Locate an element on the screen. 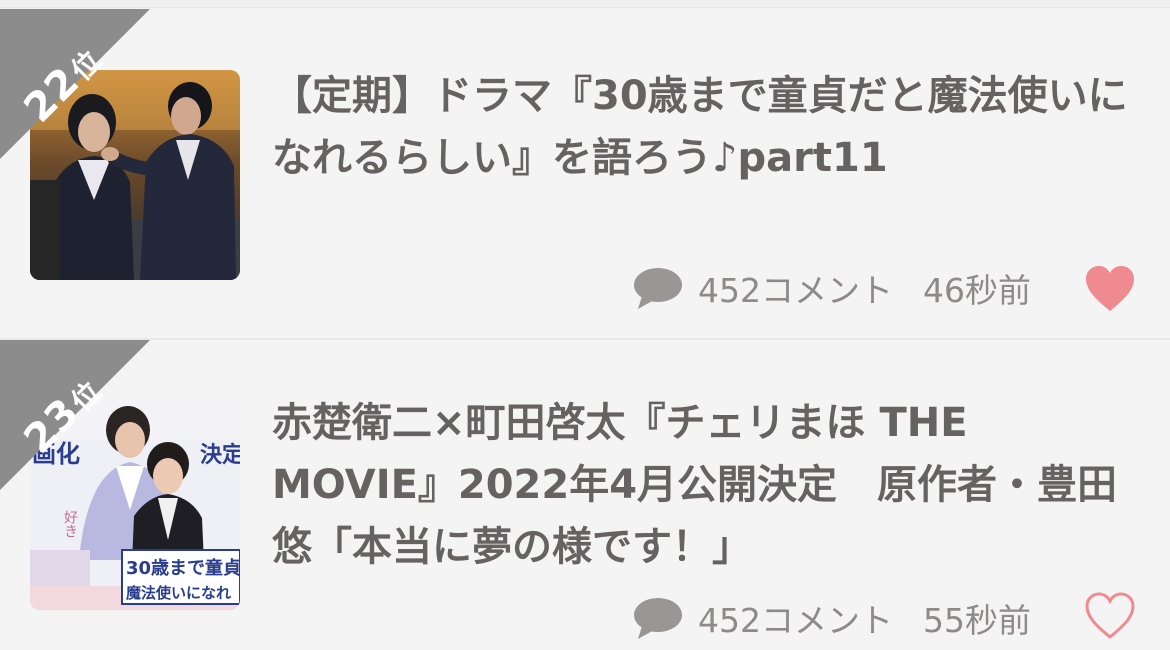 The image size is (1170, 650). poster-text-right: 決定 is located at coordinates (220, 455).